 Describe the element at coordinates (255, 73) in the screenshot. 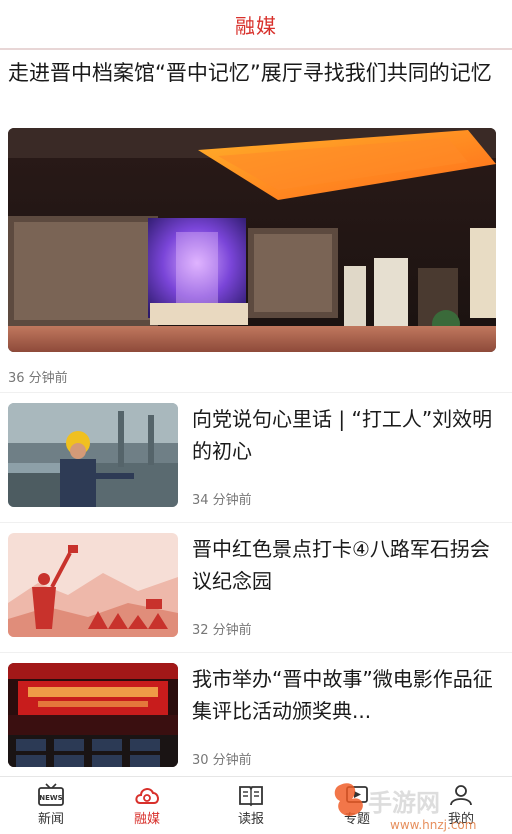

I see `featured-article-title: 走进晋中档案馆“晋中记忆”展厅寻找我们共同的记忆` at that location.